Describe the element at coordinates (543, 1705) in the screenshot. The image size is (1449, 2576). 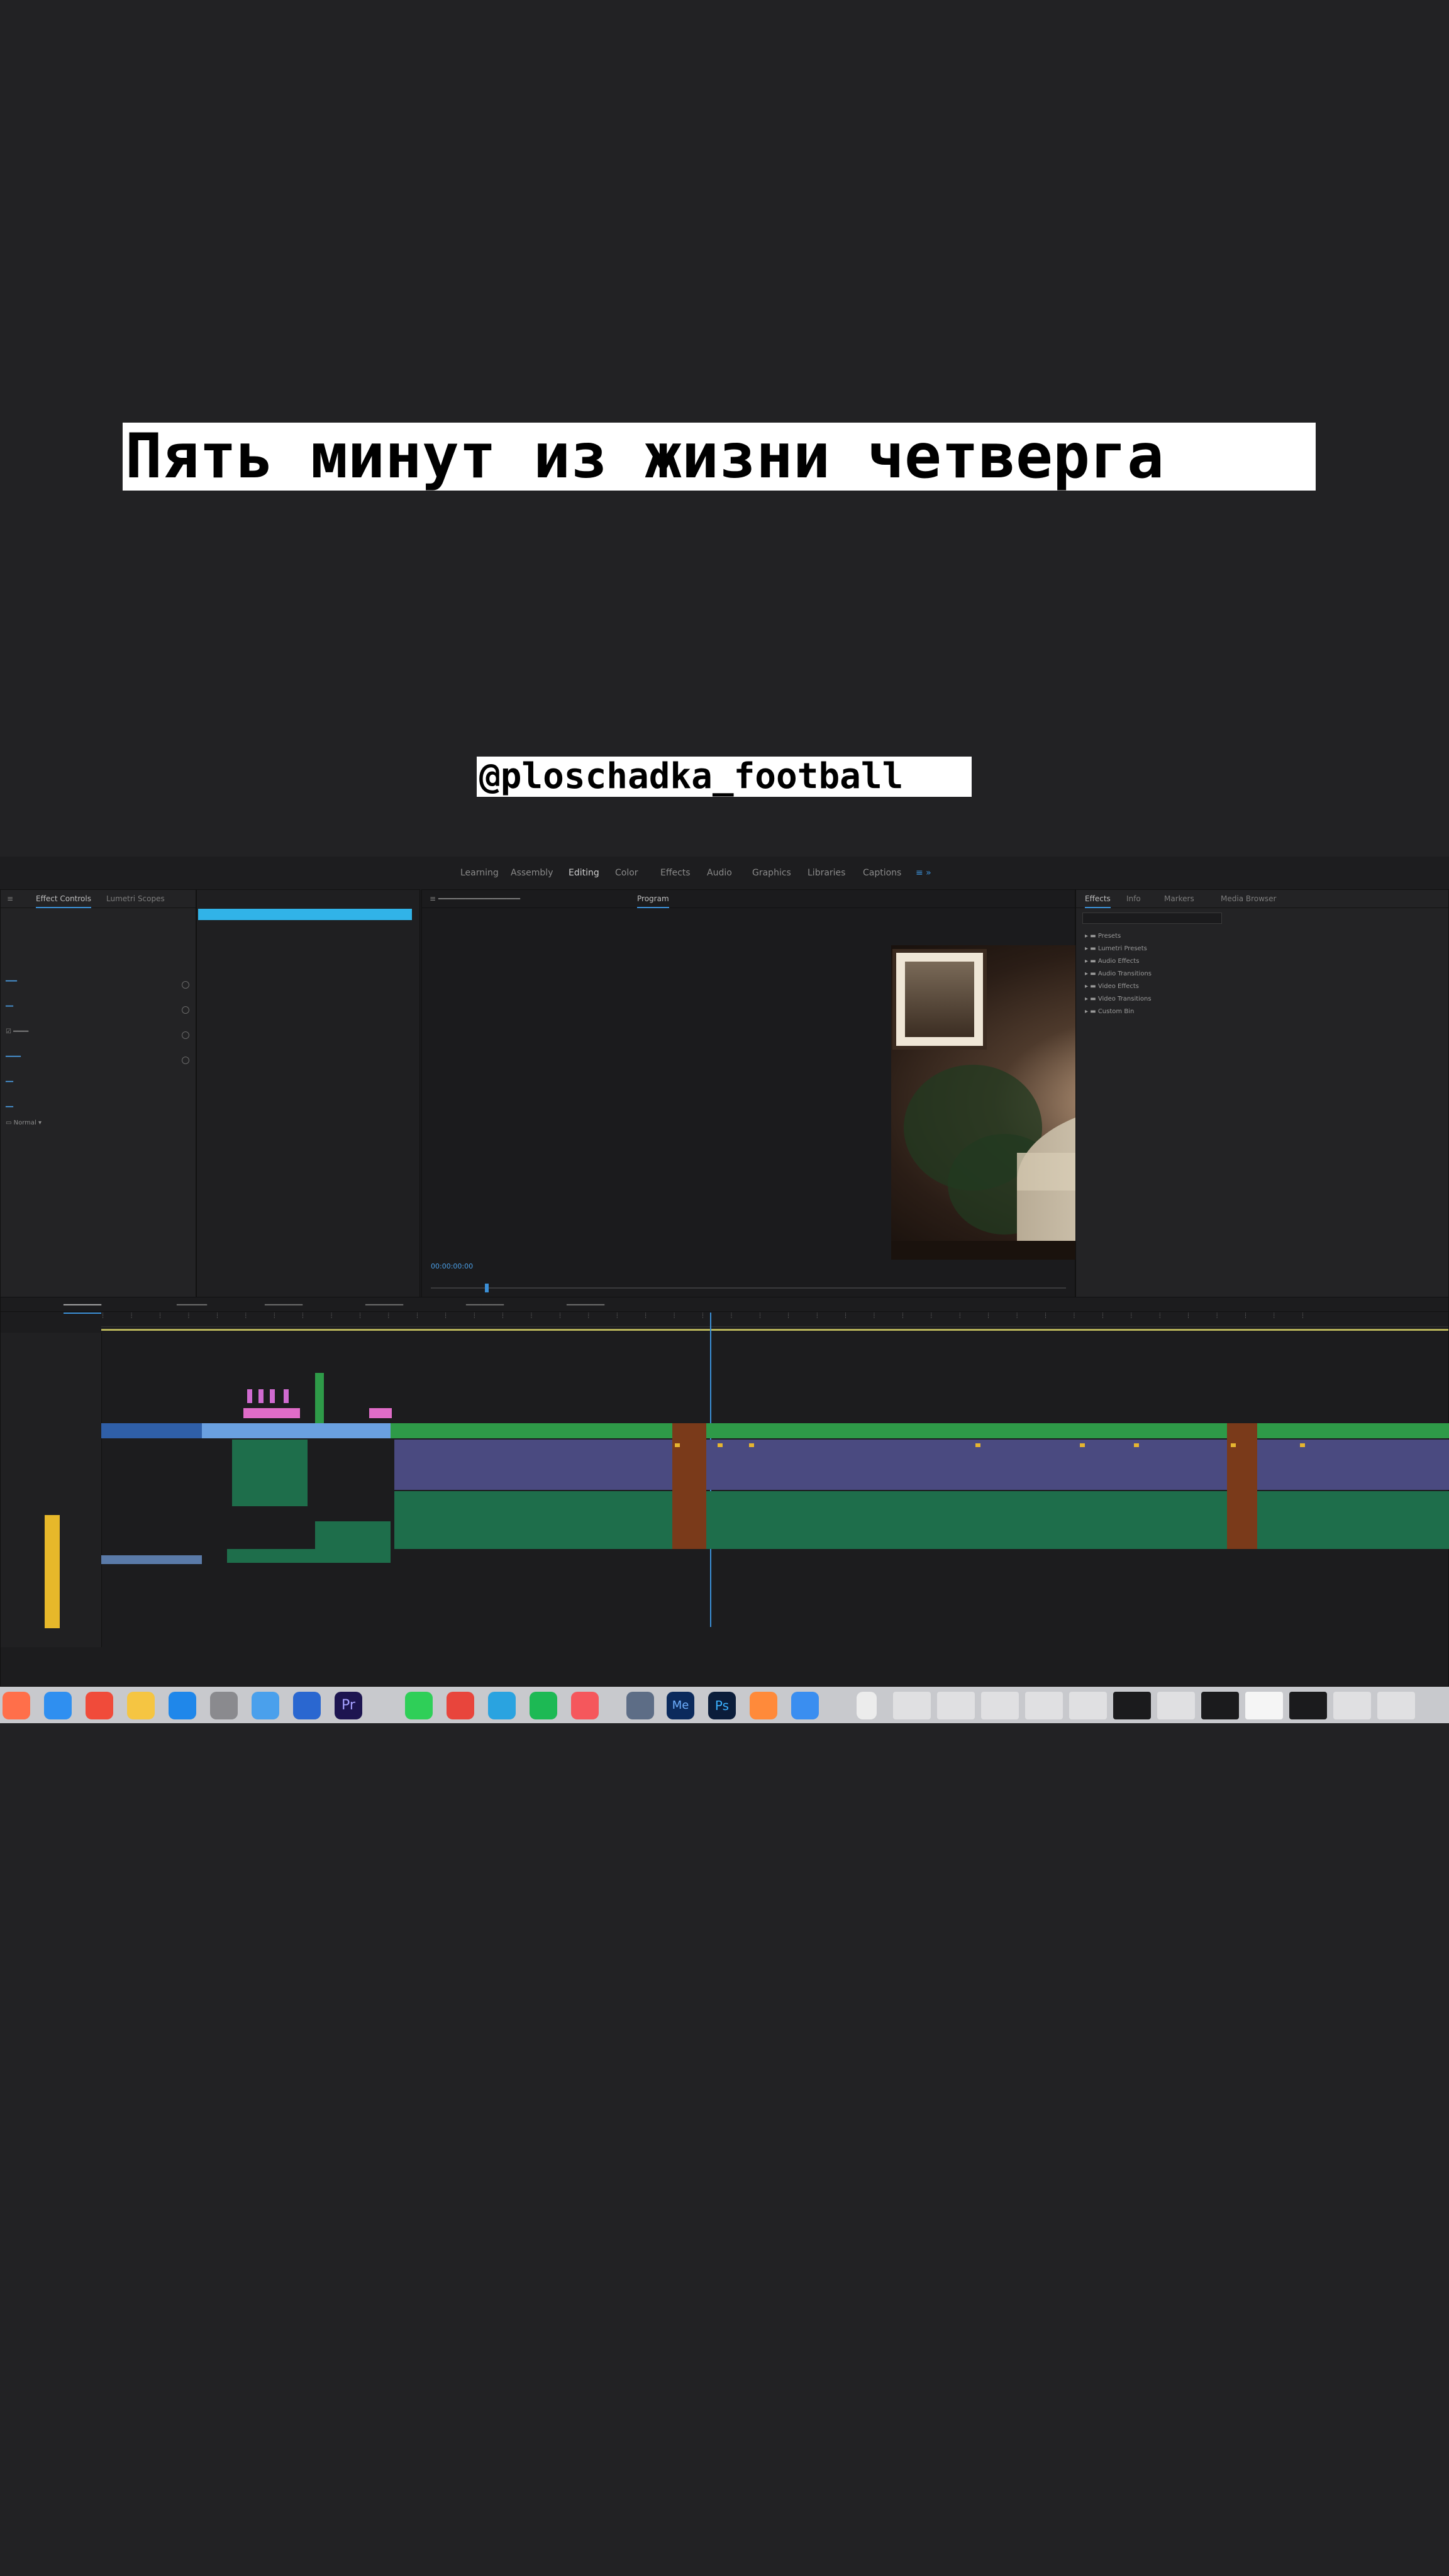
I see `spotify-icon` at that location.